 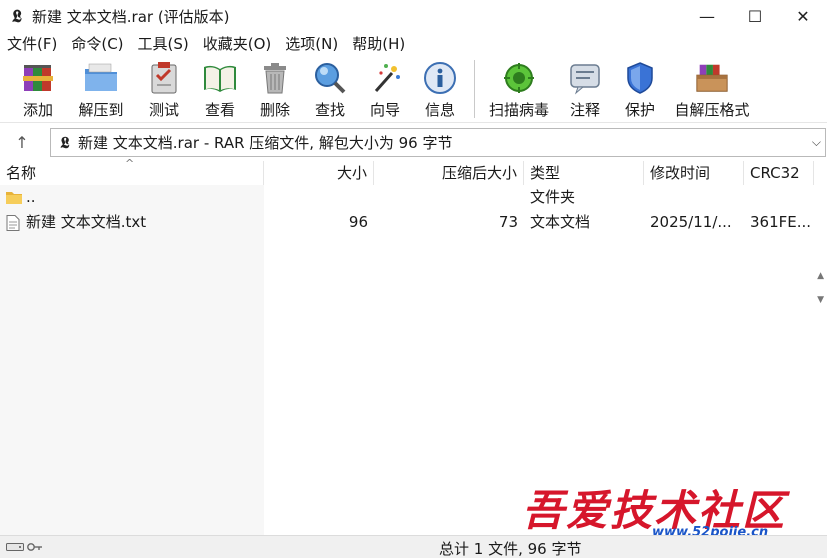 I want to click on scroll-down-icon: ▼, so click(x=820, y=300).